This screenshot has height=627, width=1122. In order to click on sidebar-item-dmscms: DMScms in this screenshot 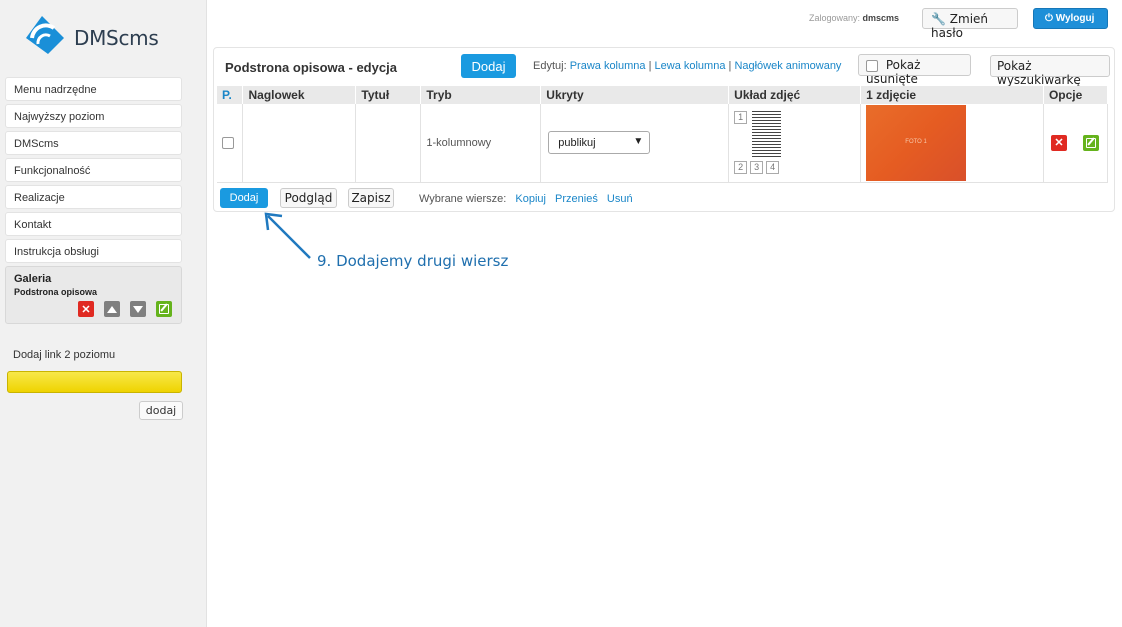, I will do `click(93, 143)`.